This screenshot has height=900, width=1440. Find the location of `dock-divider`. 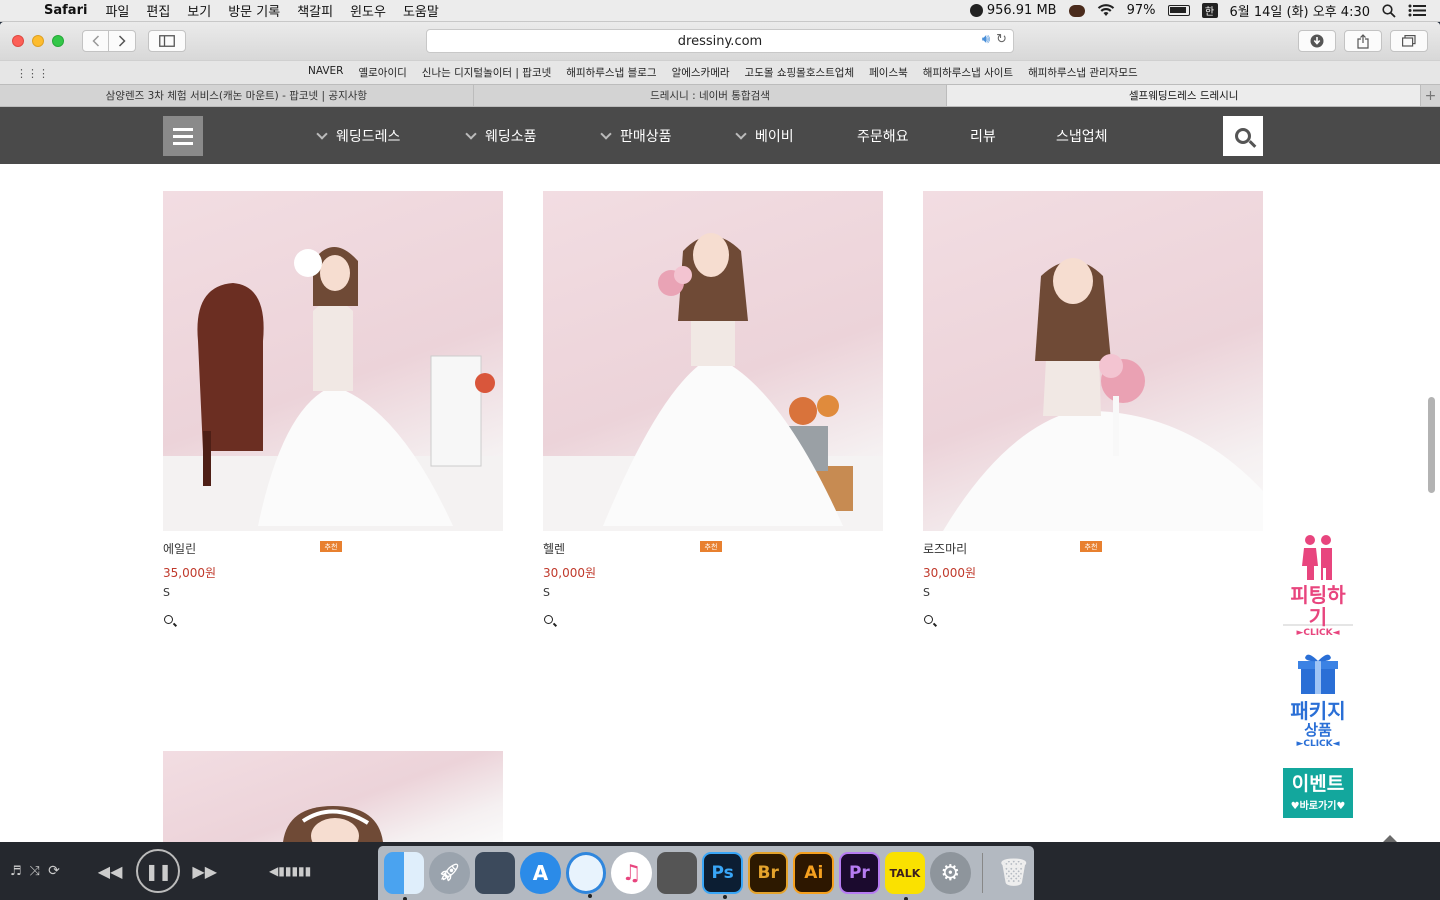

dock-divider is located at coordinates (982, 873).